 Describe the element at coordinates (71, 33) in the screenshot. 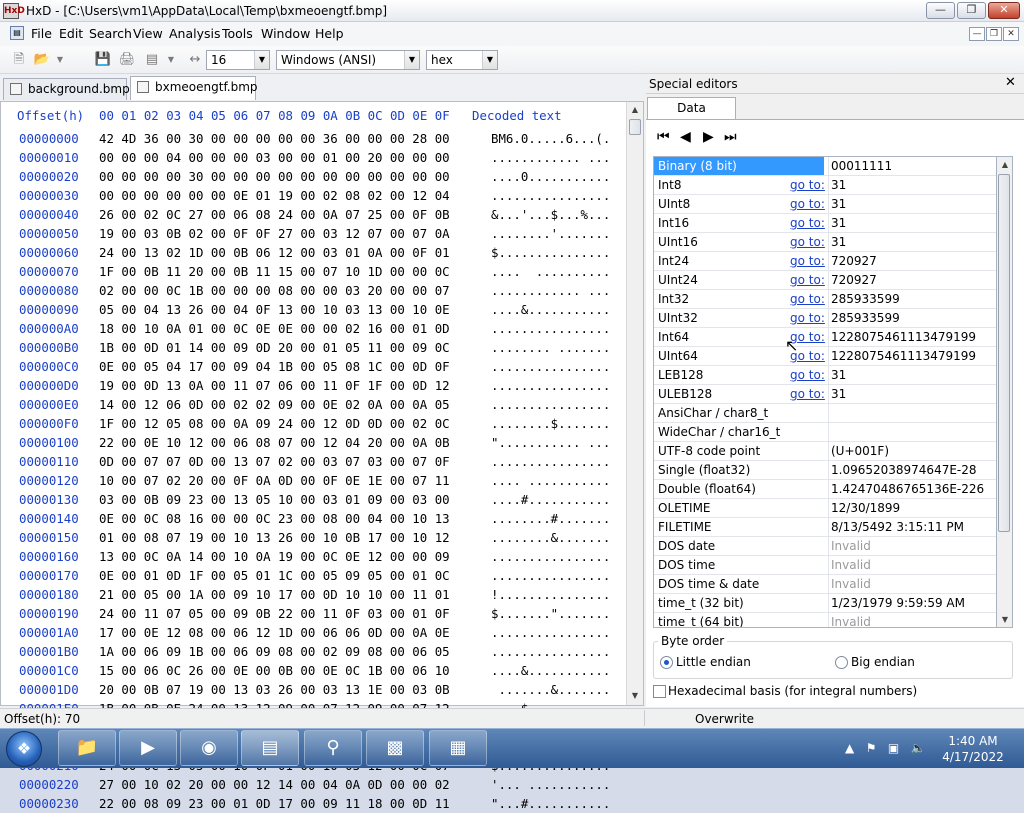

I see `menu-edit: Edit` at that location.